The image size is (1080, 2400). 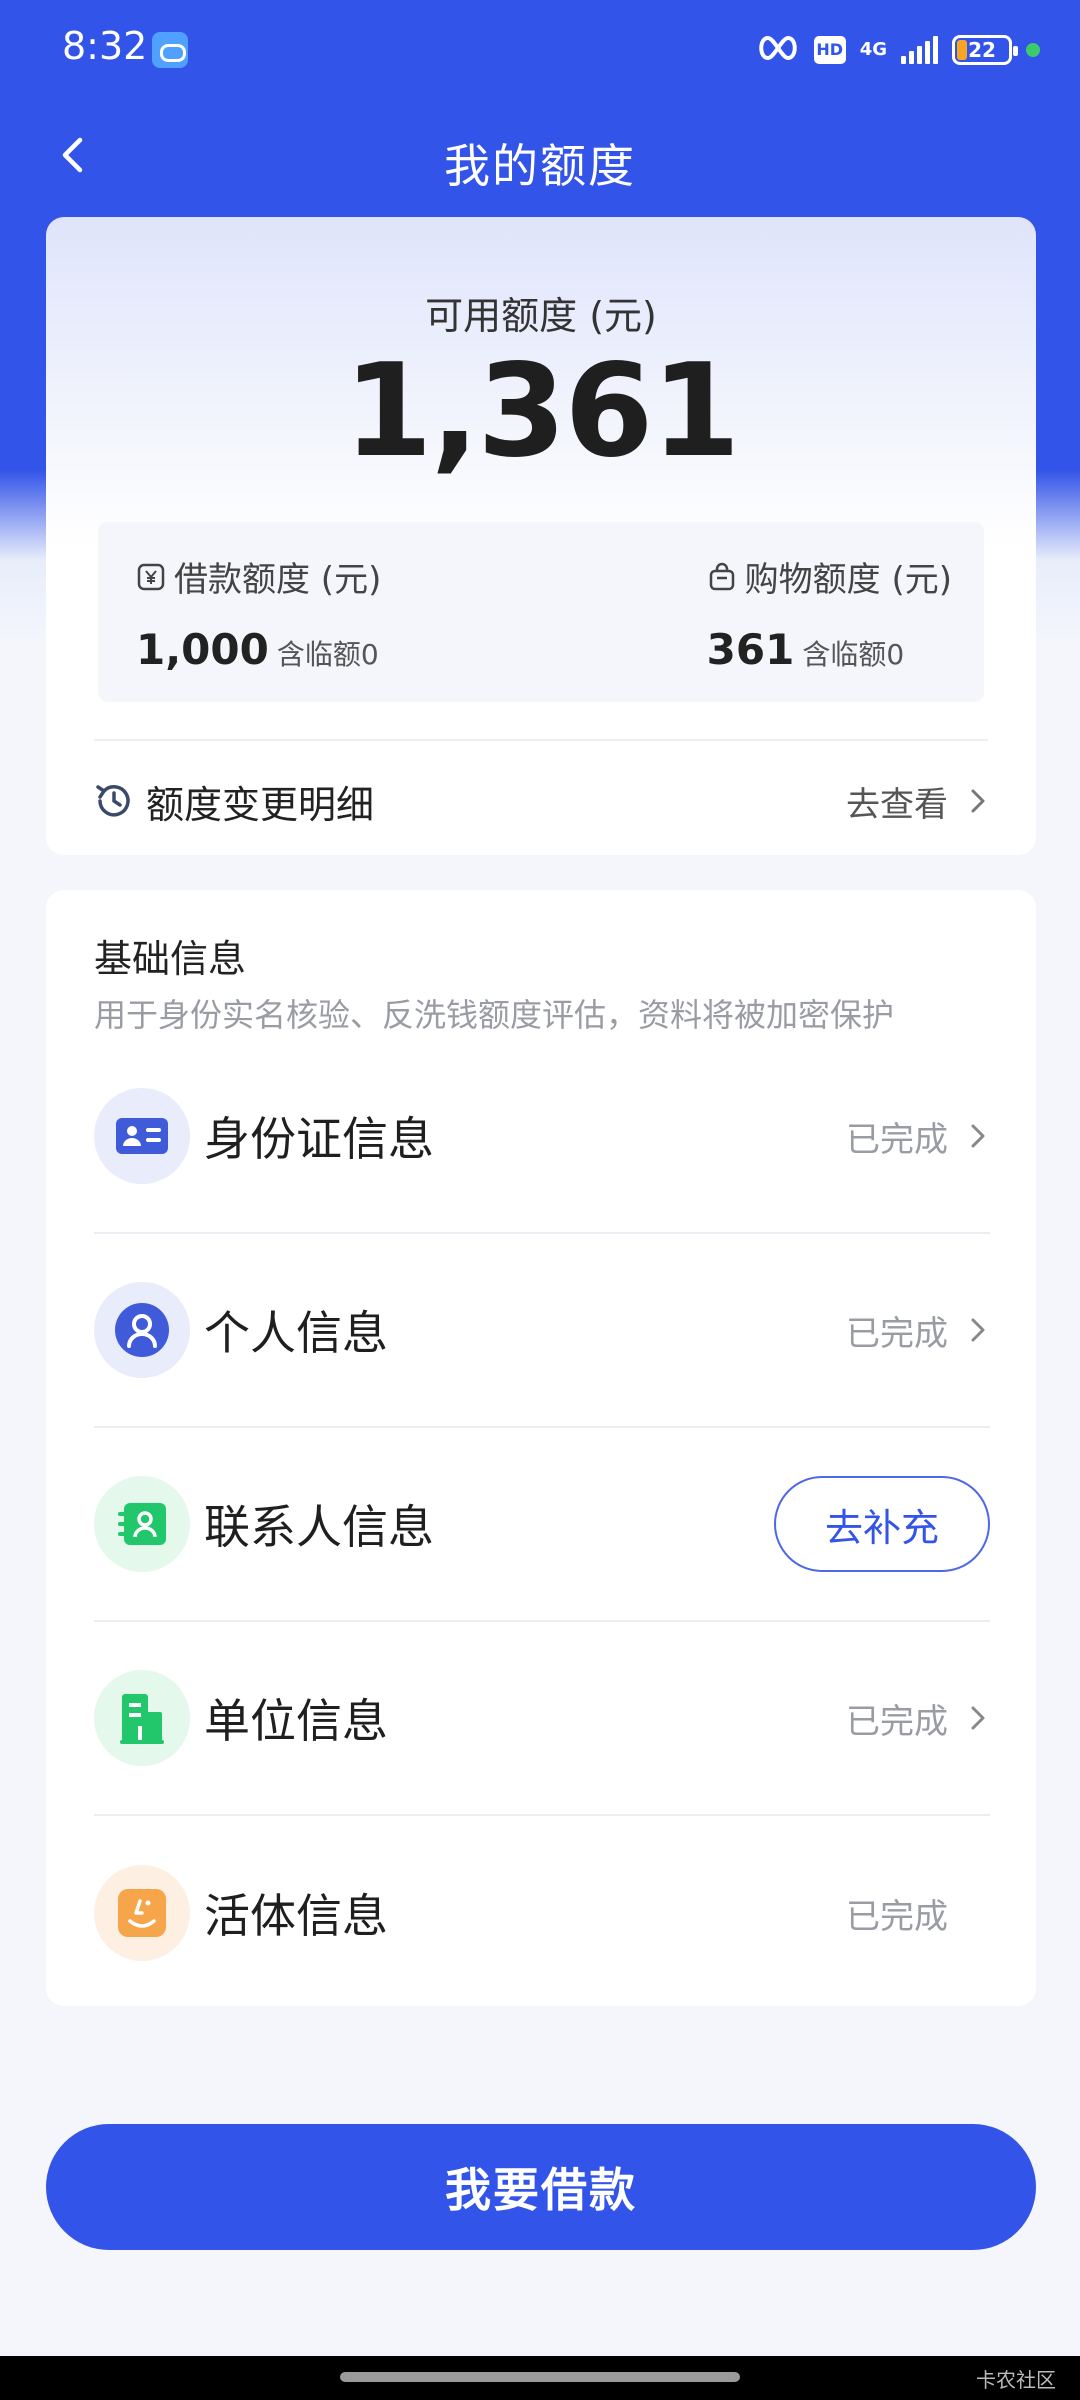 I want to click on battery-icon: 22, so click(x=985, y=50).